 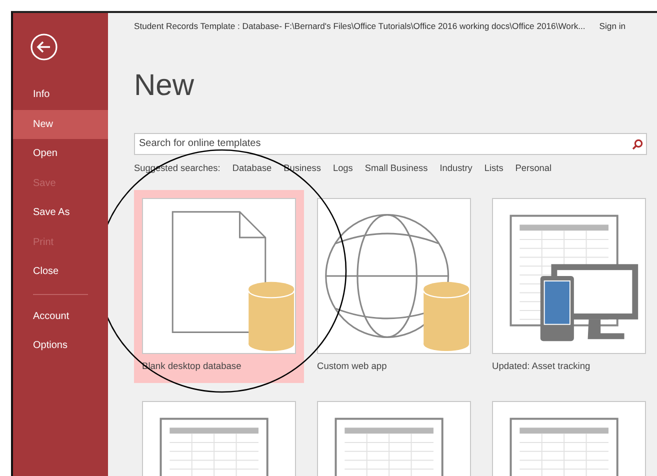 I want to click on suggested-search-link: Small Business, so click(x=396, y=169).